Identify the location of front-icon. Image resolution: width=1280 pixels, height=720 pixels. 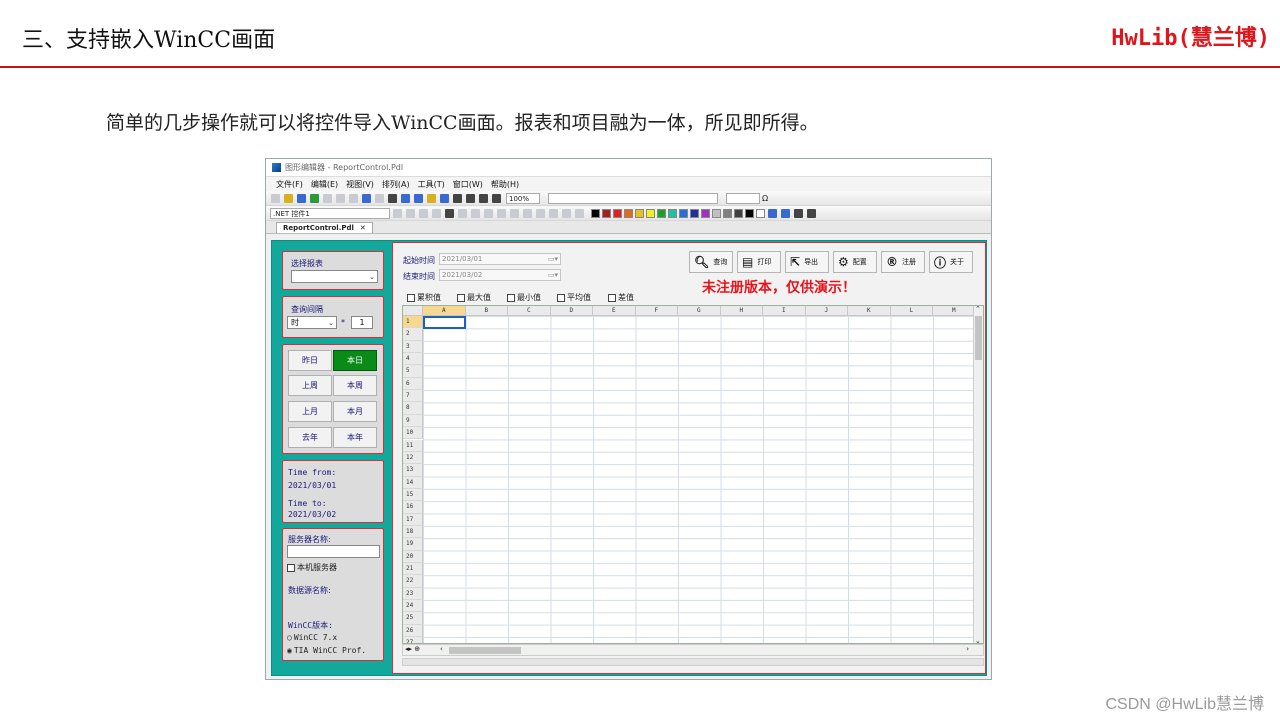
(553, 213).